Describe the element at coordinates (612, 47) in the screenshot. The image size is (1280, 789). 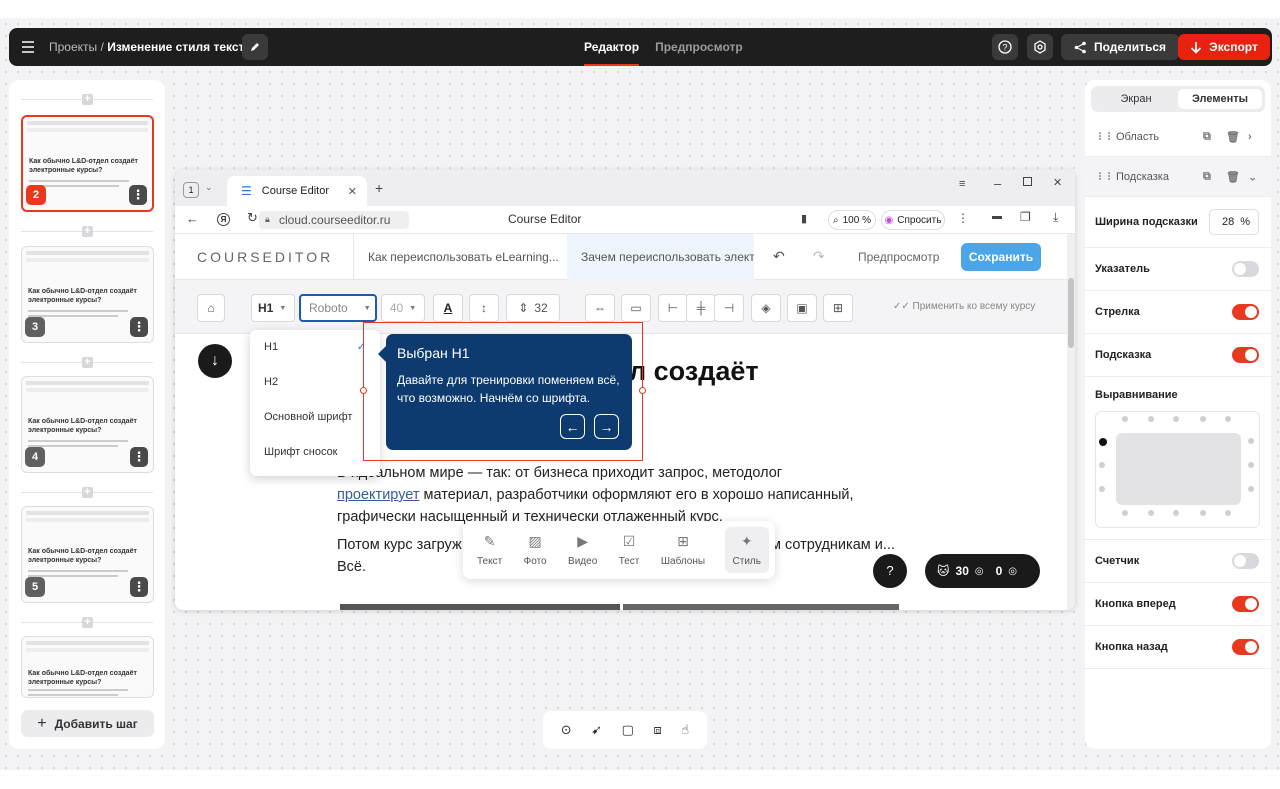
I see `tab-editor: Редактор` at that location.